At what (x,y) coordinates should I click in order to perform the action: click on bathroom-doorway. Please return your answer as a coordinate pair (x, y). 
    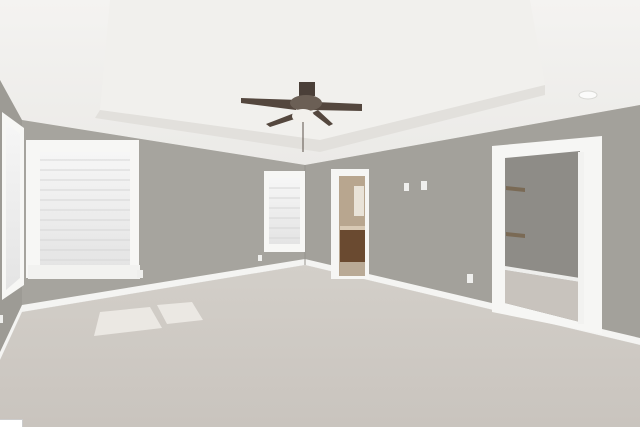
    Looking at the image, I should click on (350, 224).